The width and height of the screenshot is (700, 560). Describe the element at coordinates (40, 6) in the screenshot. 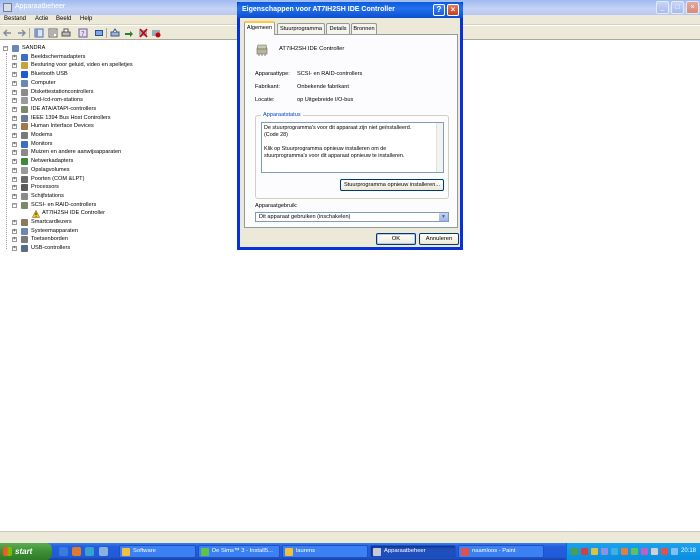

I see `main-window-title: Apparaatbeheer` at that location.